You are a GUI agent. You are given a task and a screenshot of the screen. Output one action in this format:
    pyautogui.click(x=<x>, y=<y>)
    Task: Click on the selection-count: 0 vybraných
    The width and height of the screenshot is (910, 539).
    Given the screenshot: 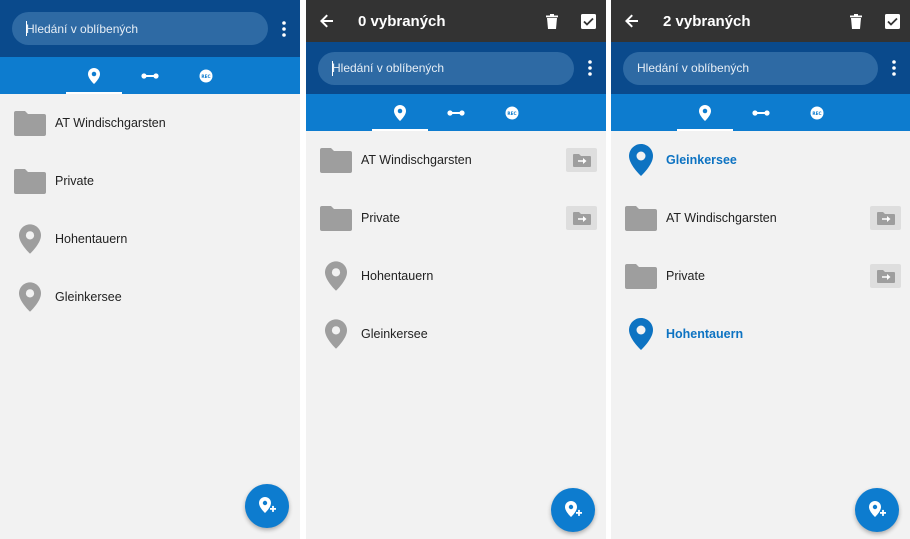 What is the action you would take?
    pyautogui.click(x=402, y=21)
    